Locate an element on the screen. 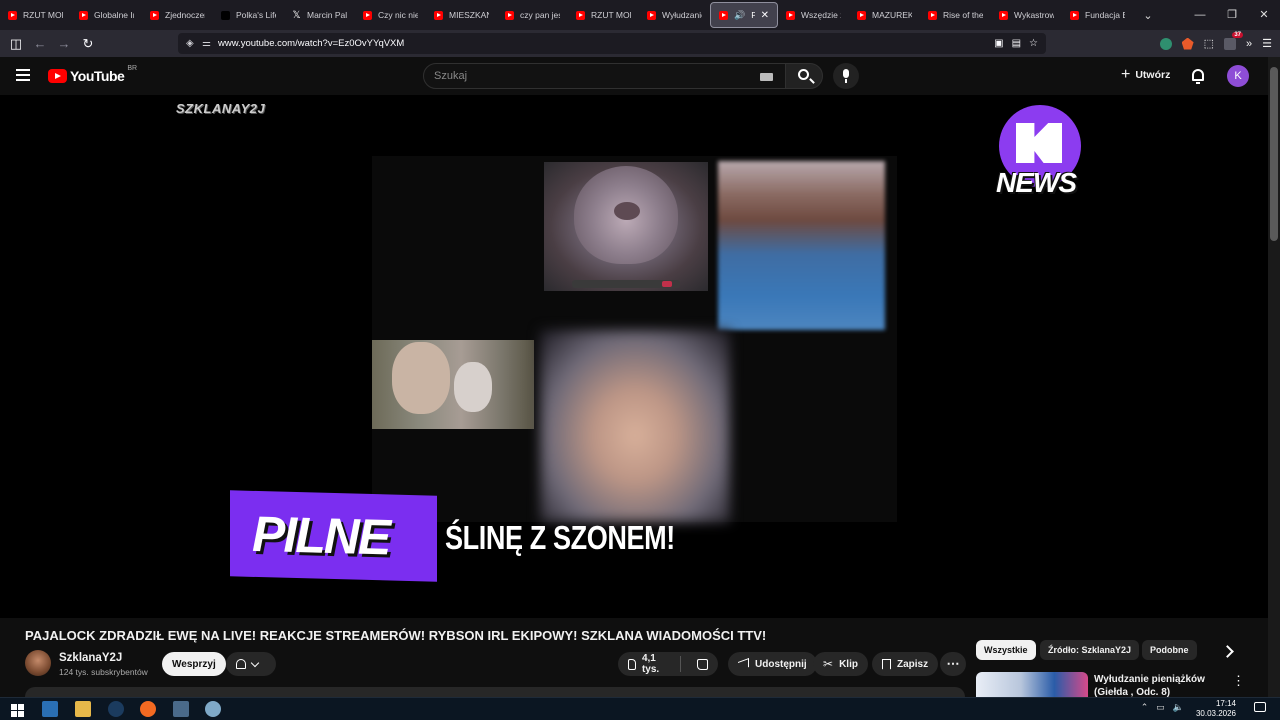 The width and height of the screenshot is (1280, 720). bookmark-icon is located at coordinates (886, 664).